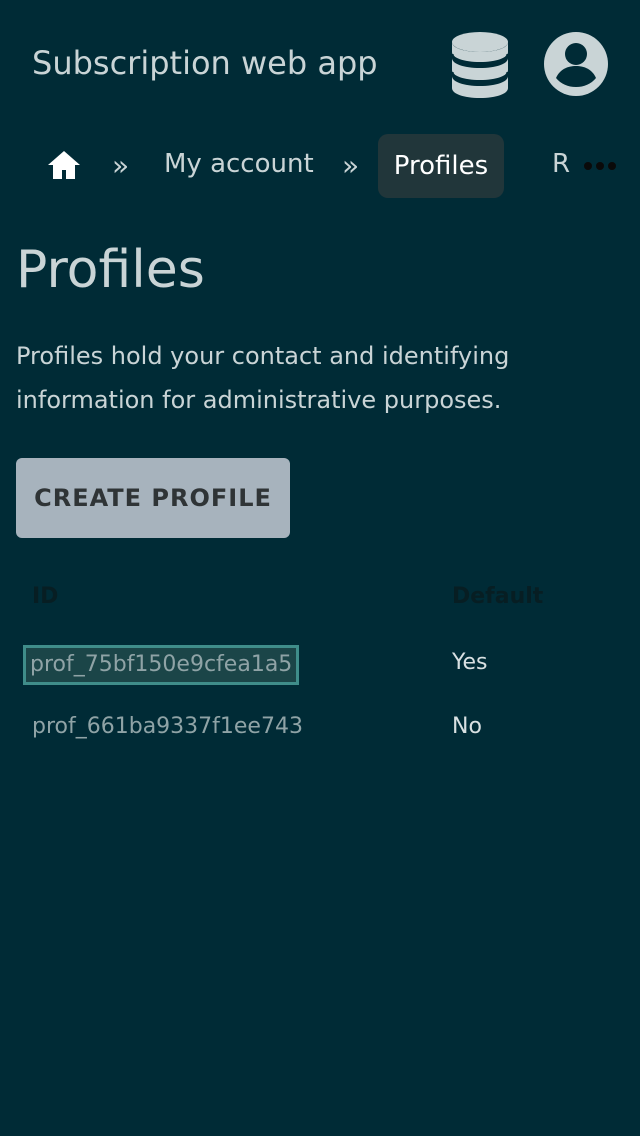 The height and width of the screenshot is (1136, 640). I want to click on account-button, so click(576, 64).